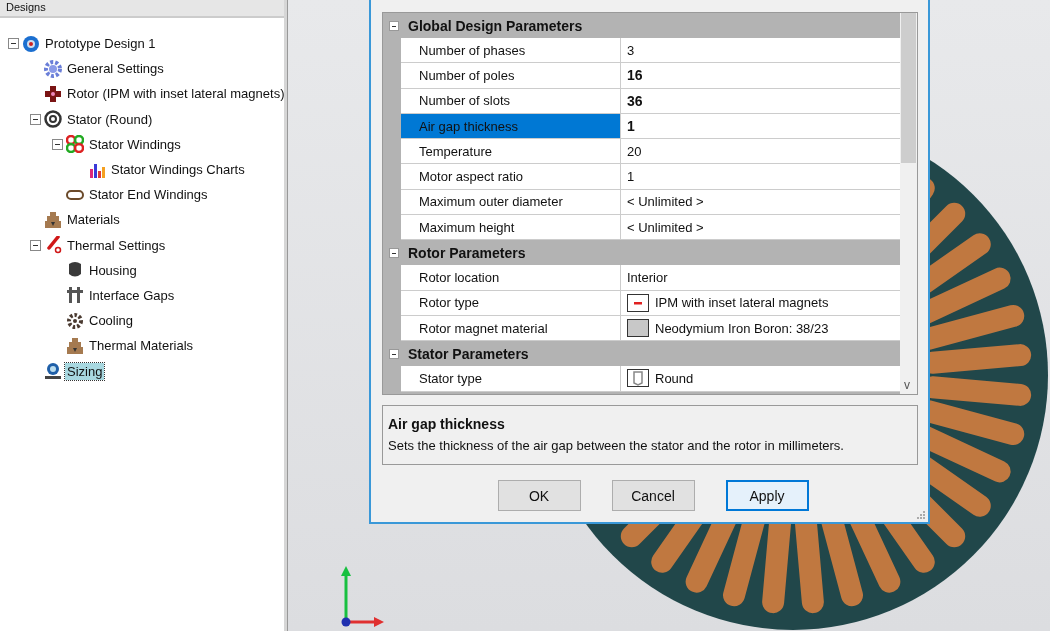 The image size is (1050, 631). What do you see at coordinates (674, 378) in the screenshot?
I see `property-value: Round` at bounding box center [674, 378].